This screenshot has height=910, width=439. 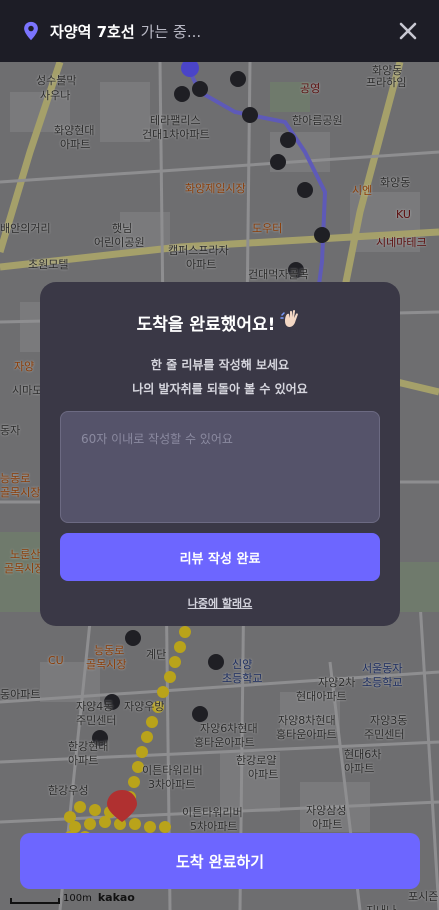 I want to click on scale-text: 100m, so click(x=77, y=898).